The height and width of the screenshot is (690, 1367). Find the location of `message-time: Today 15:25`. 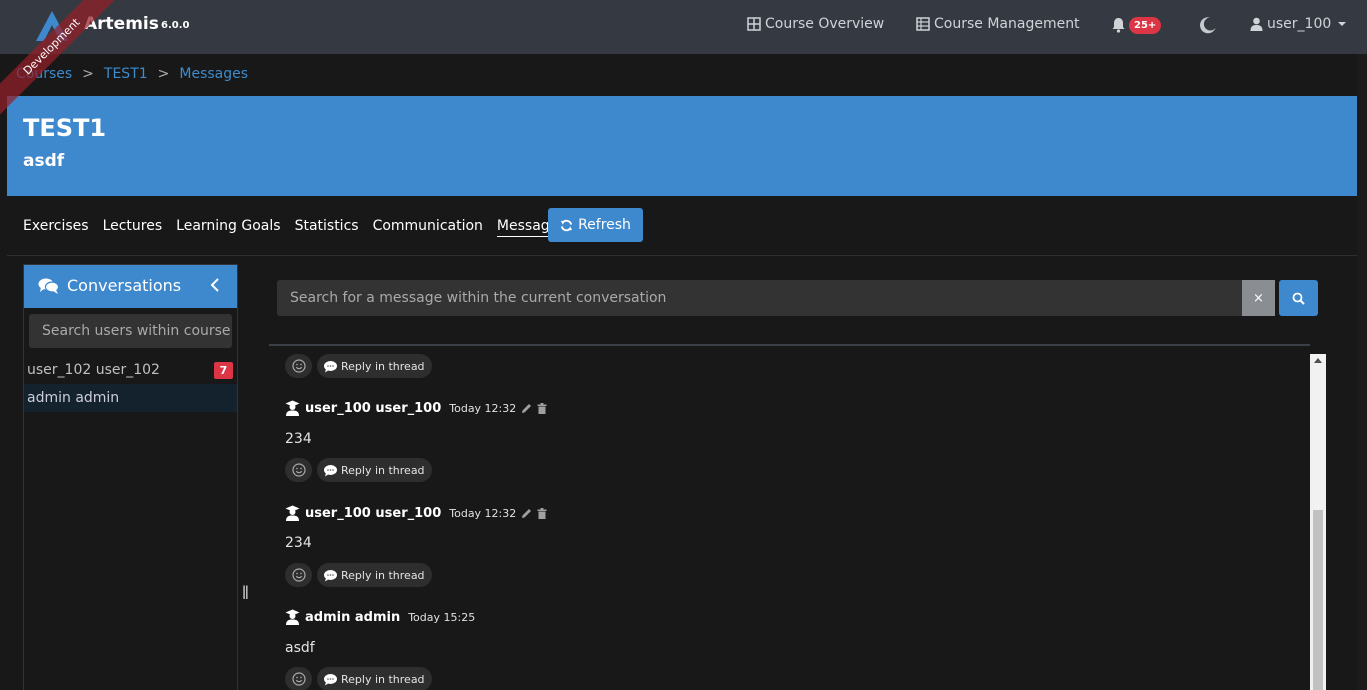

message-time: Today 15:25 is located at coordinates (442, 617).